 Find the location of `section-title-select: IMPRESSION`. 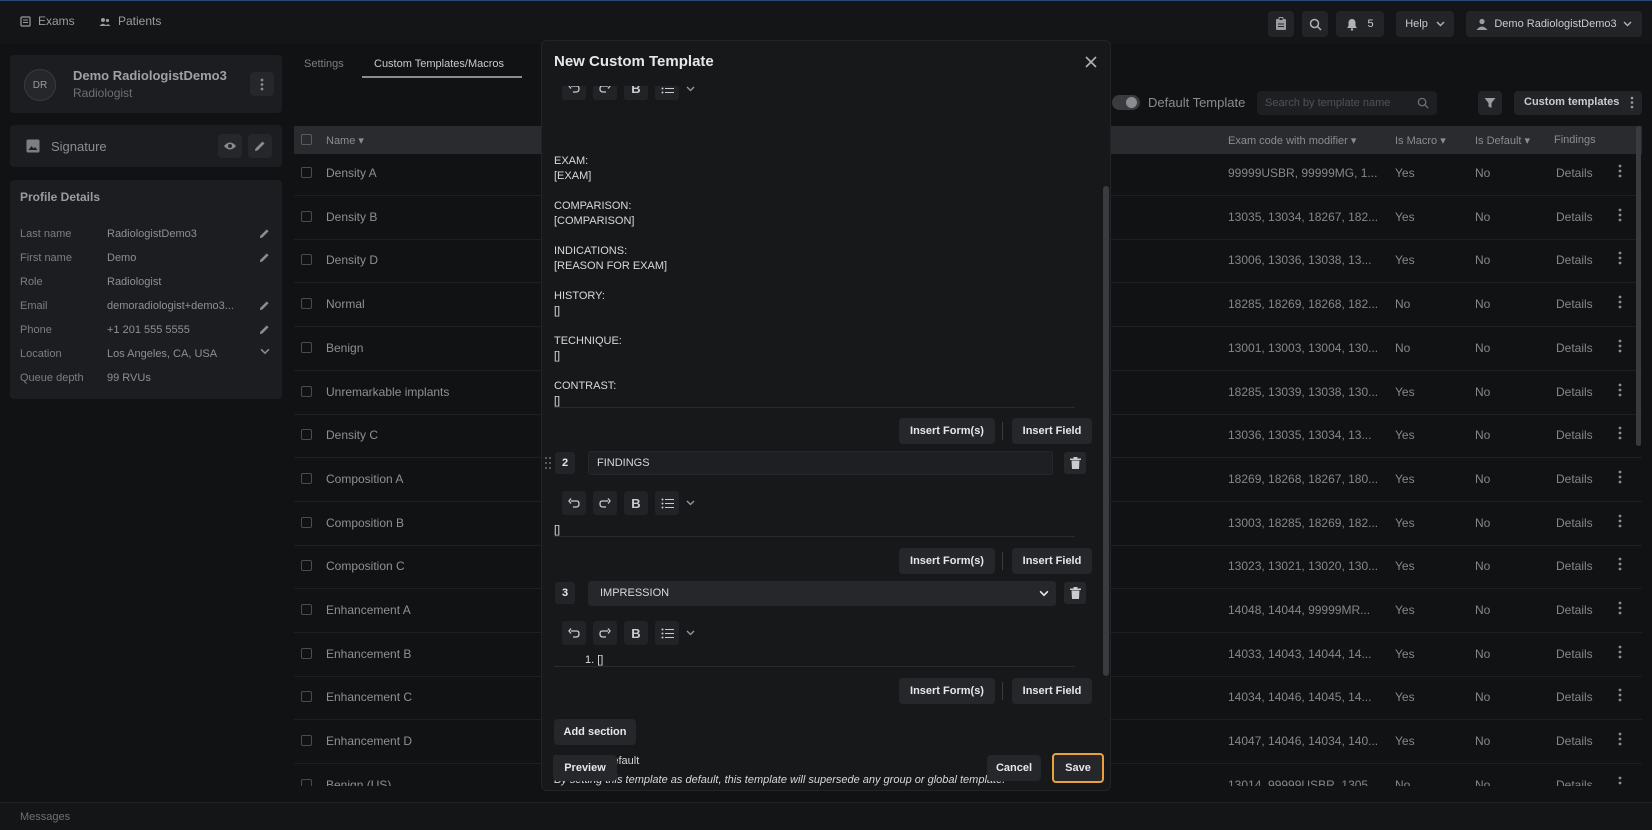

section-title-select: IMPRESSION is located at coordinates (822, 593).